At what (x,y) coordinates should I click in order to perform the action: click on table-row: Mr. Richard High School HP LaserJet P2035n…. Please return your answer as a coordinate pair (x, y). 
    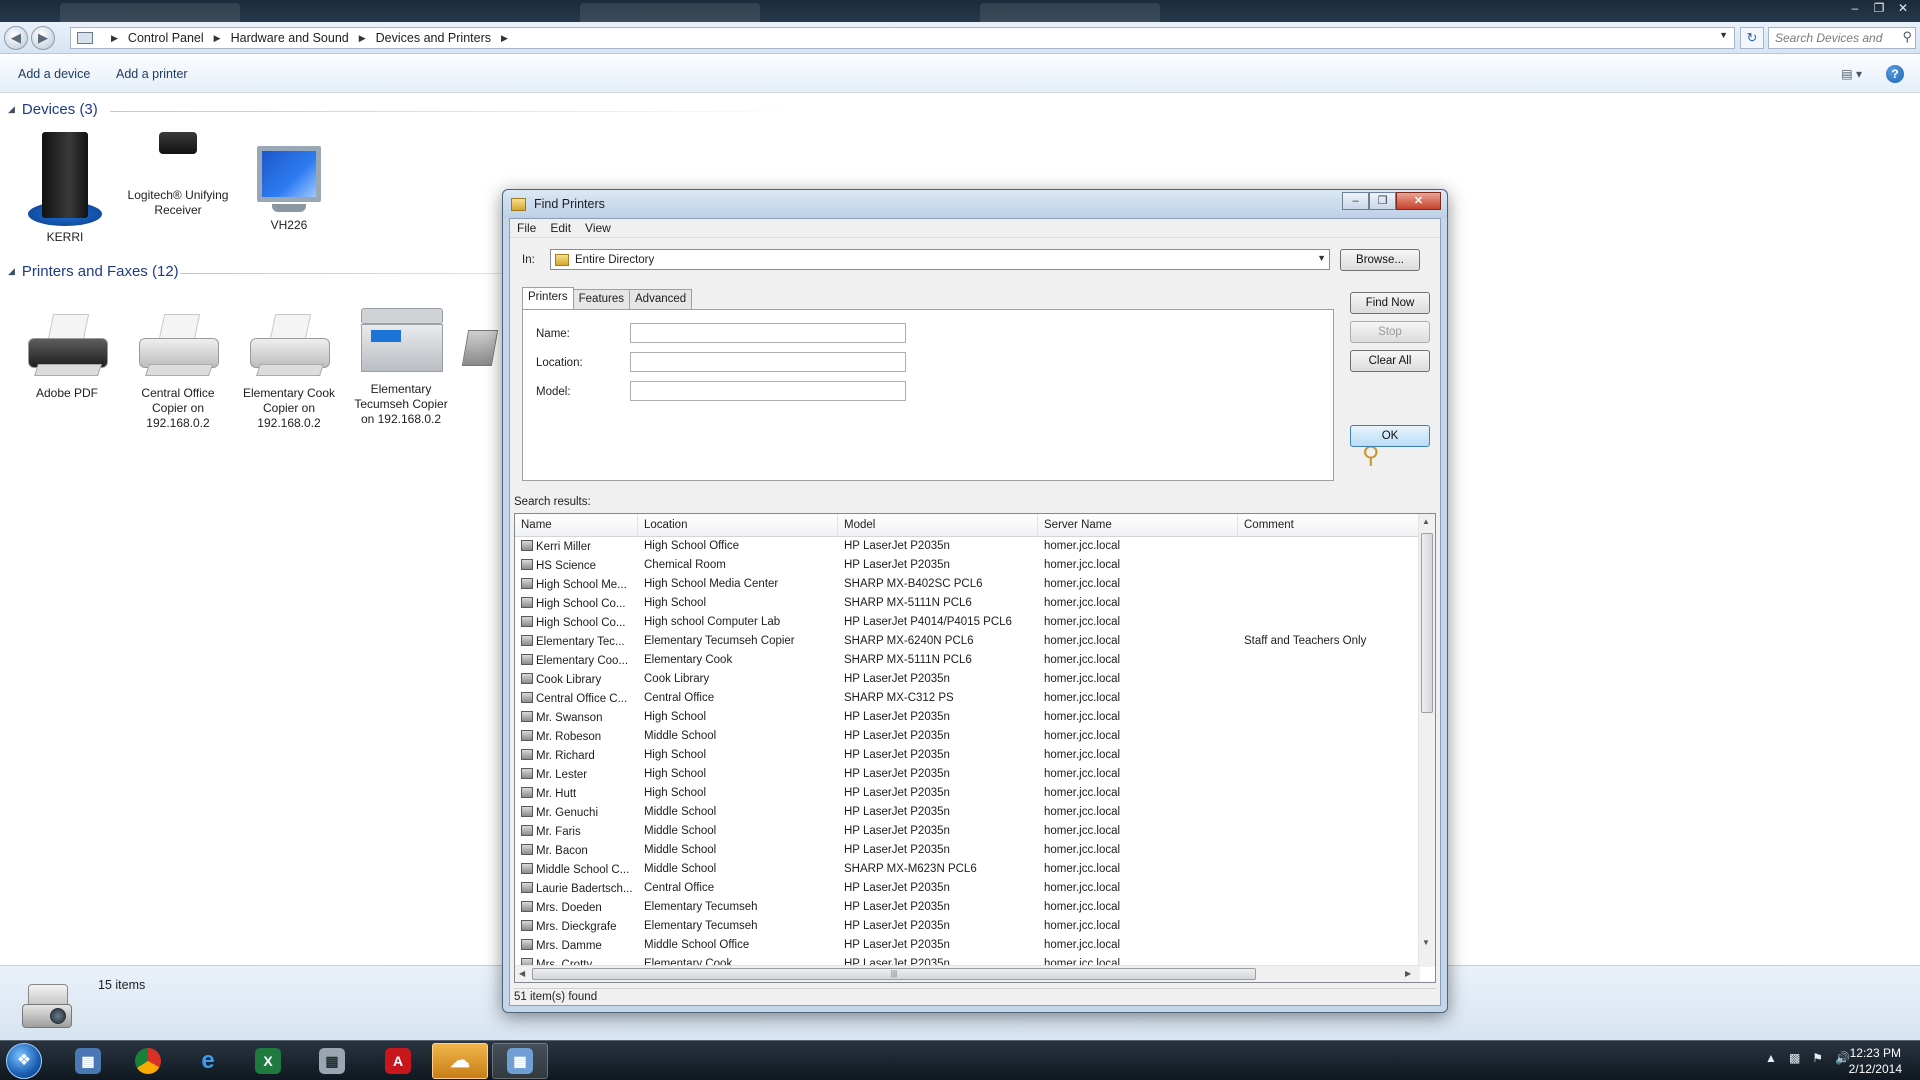
    Looking at the image, I should click on (967, 756).